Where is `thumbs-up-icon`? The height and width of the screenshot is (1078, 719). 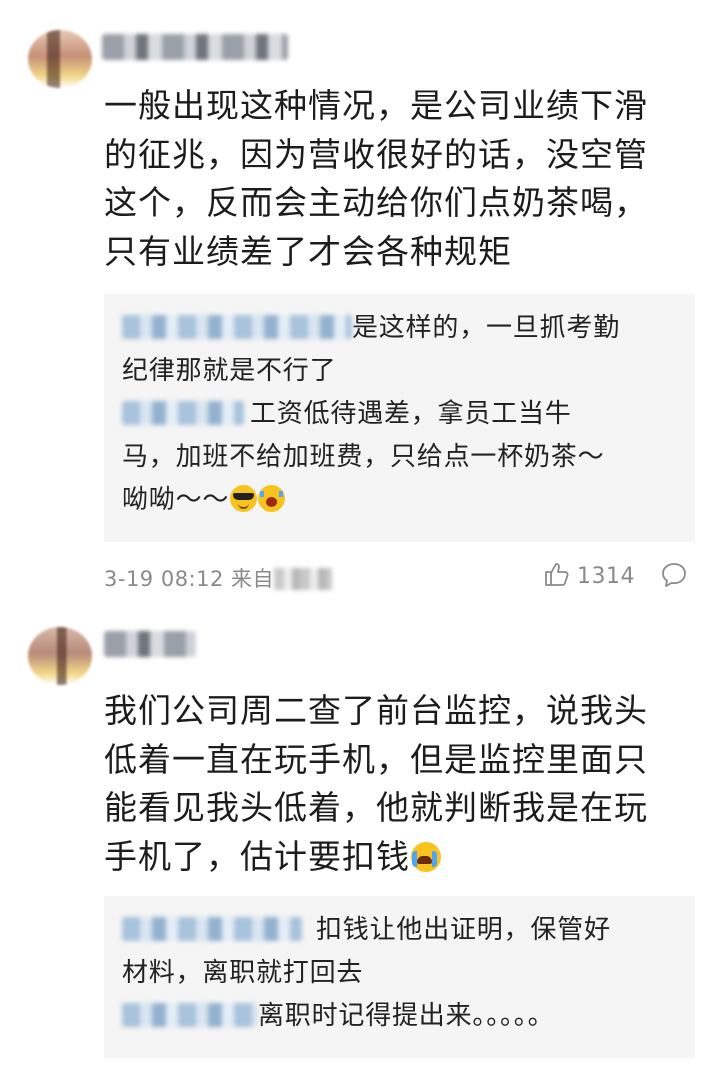 thumbs-up-icon is located at coordinates (557, 576).